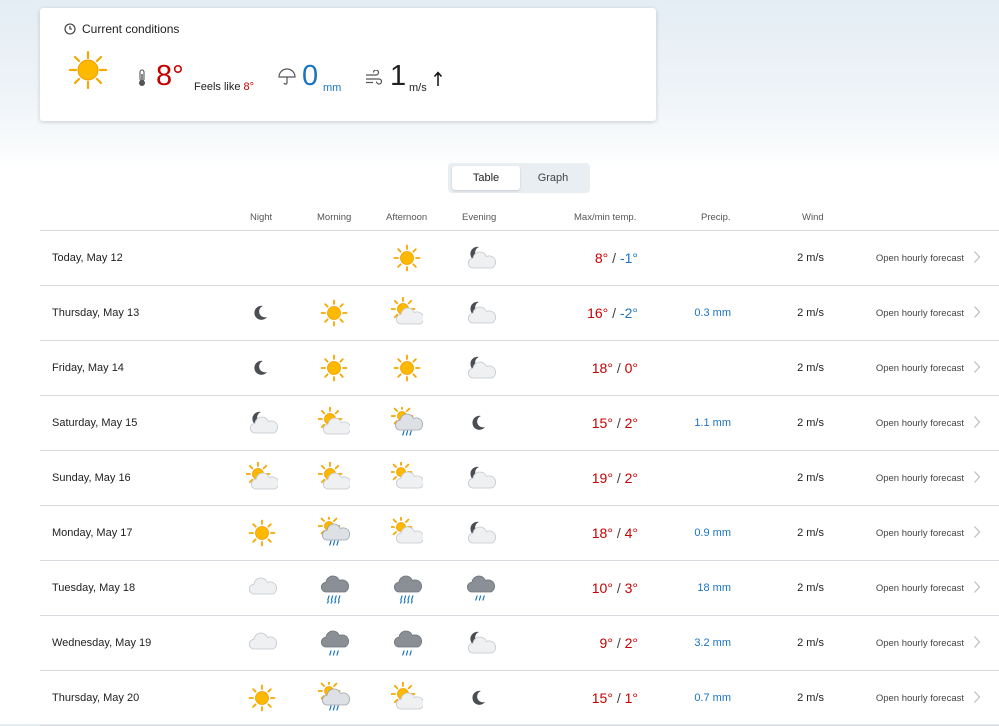  Describe the element at coordinates (407, 588) in the screenshot. I see `cloud-heavy-rain-icon` at that location.